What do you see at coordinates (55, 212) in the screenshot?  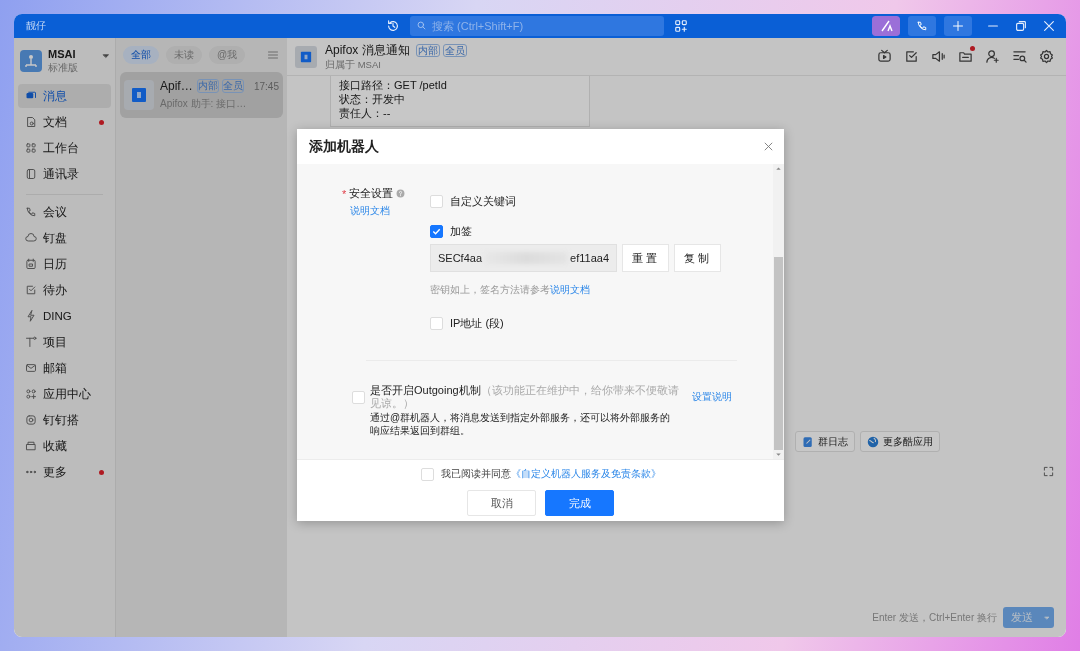 I see `nav-label: 会议` at bounding box center [55, 212].